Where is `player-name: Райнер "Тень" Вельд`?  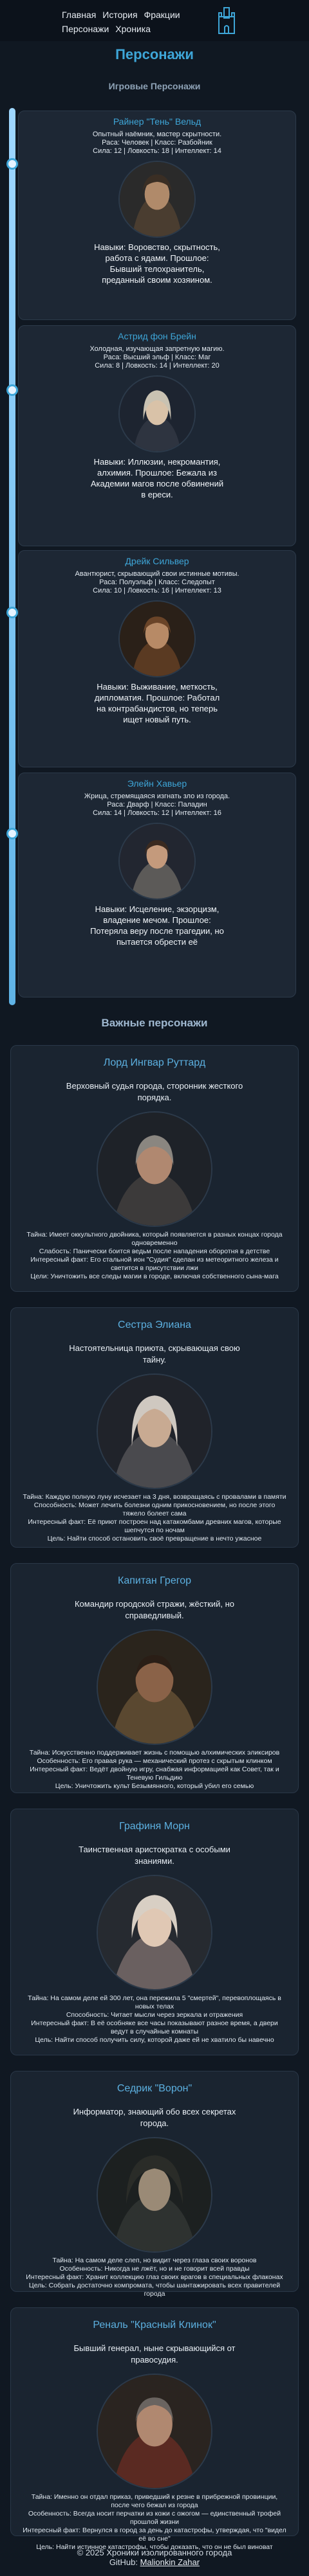 player-name: Райнер "Тень" Вельд is located at coordinates (157, 121).